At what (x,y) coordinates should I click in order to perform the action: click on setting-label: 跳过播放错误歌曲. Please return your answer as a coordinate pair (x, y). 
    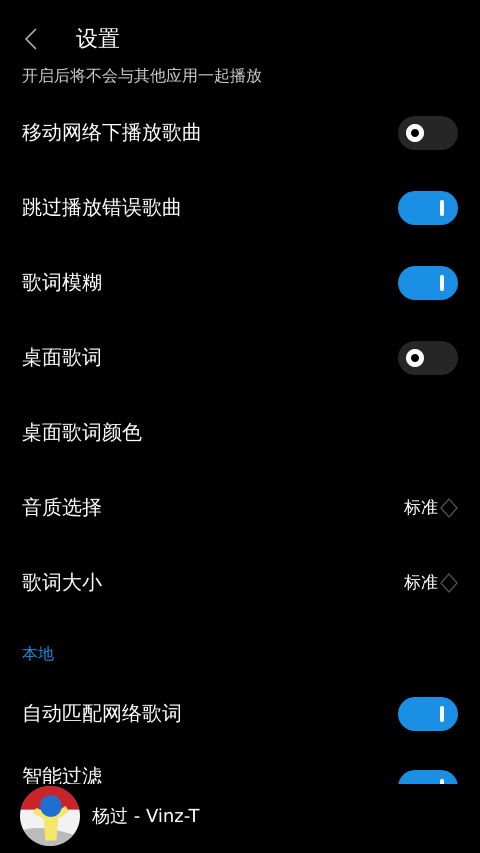
    Looking at the image, I should click on (102, 207).